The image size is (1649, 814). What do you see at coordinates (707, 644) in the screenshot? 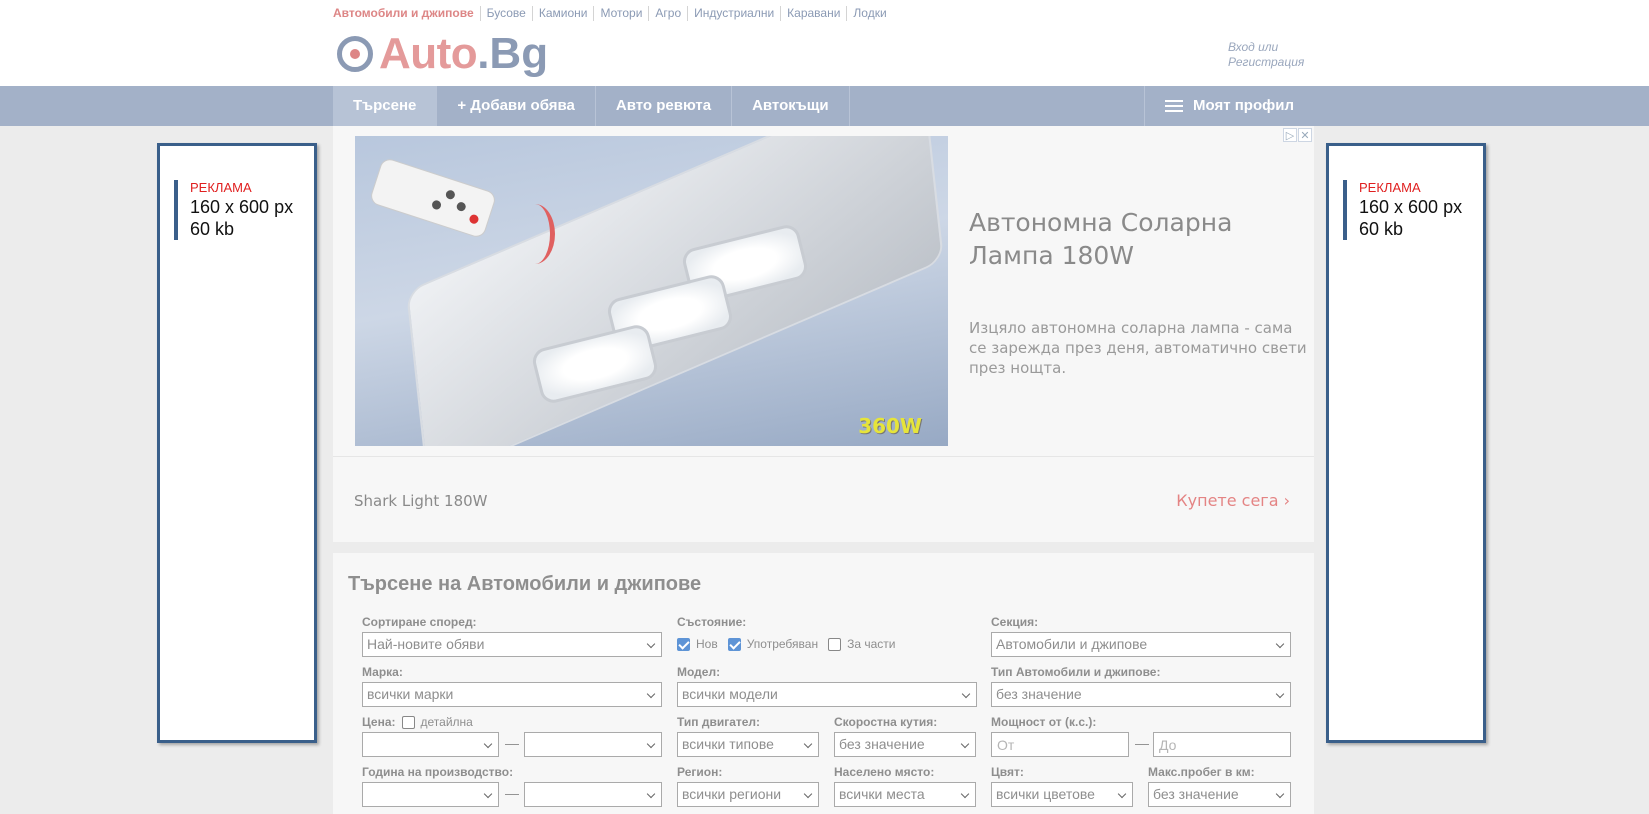
I see `state-new-label: Нов` at bounding box center [707, 644].